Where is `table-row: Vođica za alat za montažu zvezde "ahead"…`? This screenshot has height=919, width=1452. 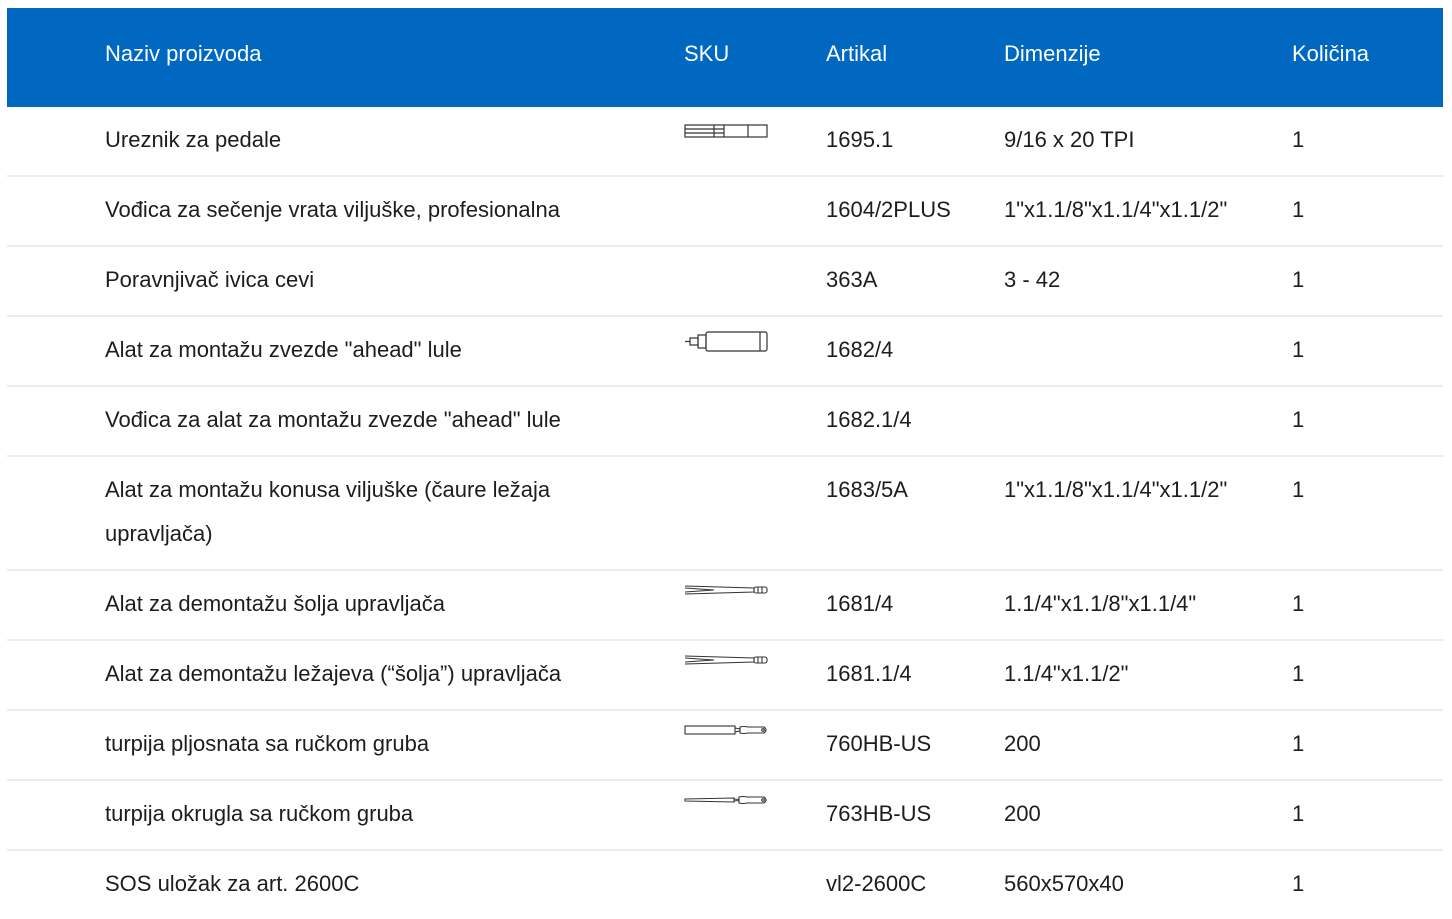
table-row: Vođica za alat za montažu zvezde "ahead"… is located at coordinates (725, 422).